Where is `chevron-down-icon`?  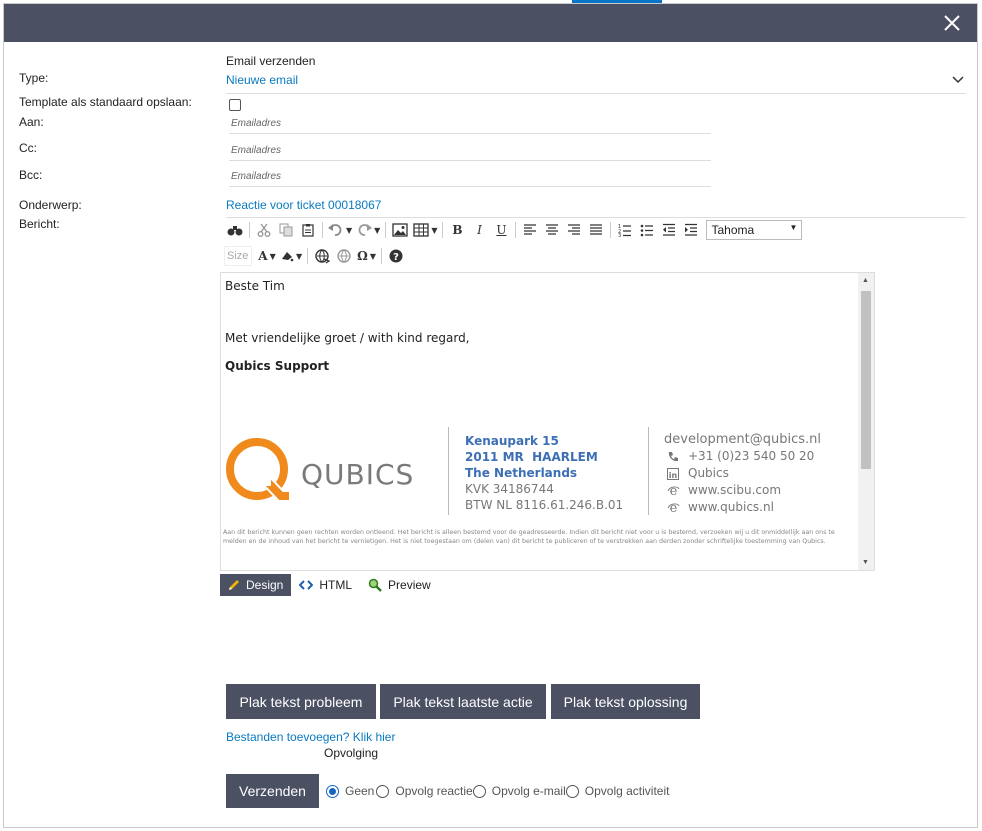
chevron-down-icon is located at coordinates (958, 80).